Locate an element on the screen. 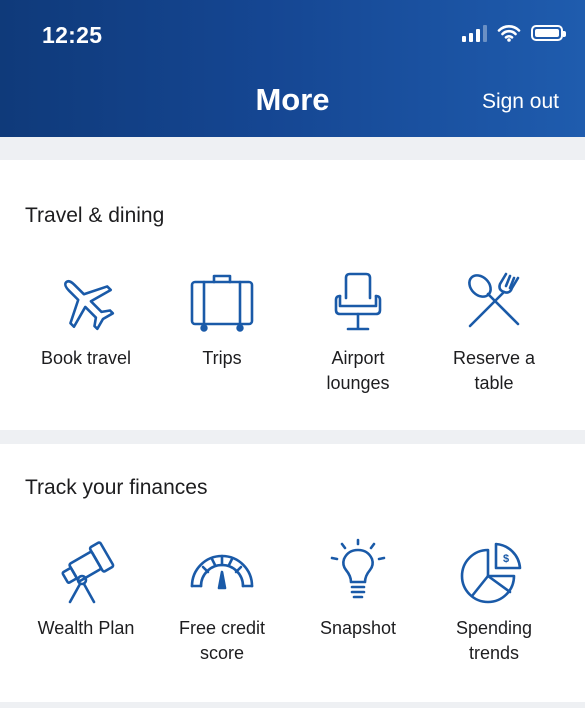 Image resolution: width=585 pixels, height=708 pixels. status-icons is located at coordinates (514, 33).